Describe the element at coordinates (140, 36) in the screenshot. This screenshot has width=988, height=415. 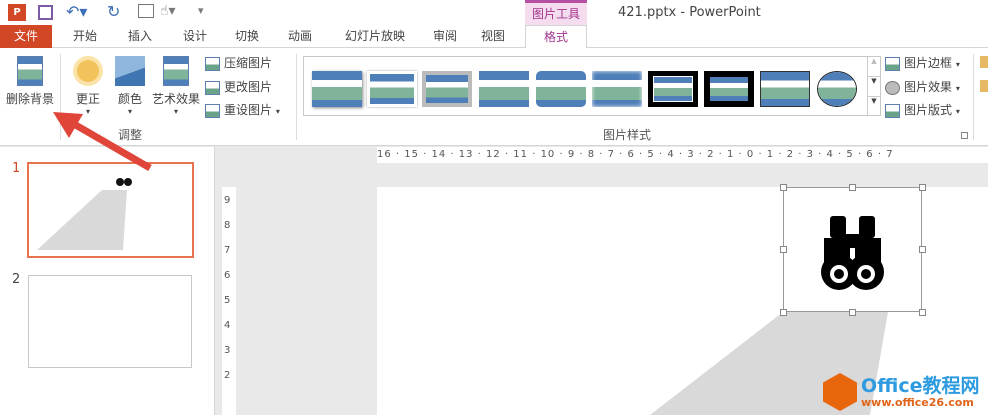
I see `tab-insert: 插入` at that location.